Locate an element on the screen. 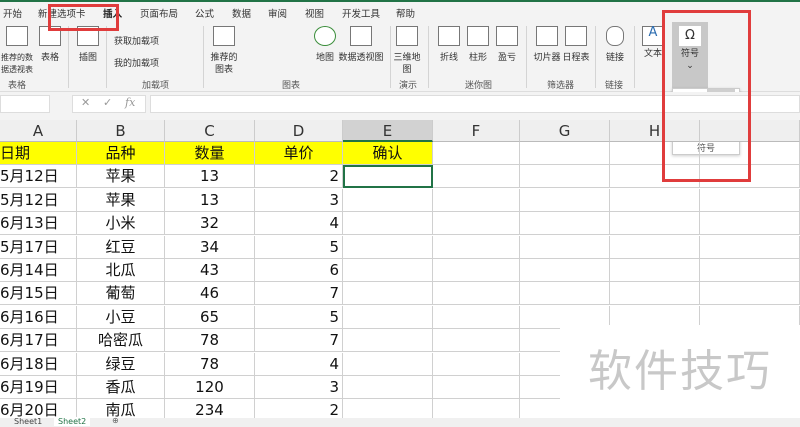 The width and height of the screenshot is (800, 427). column-header-b: B is located at coordinates (121, 131).